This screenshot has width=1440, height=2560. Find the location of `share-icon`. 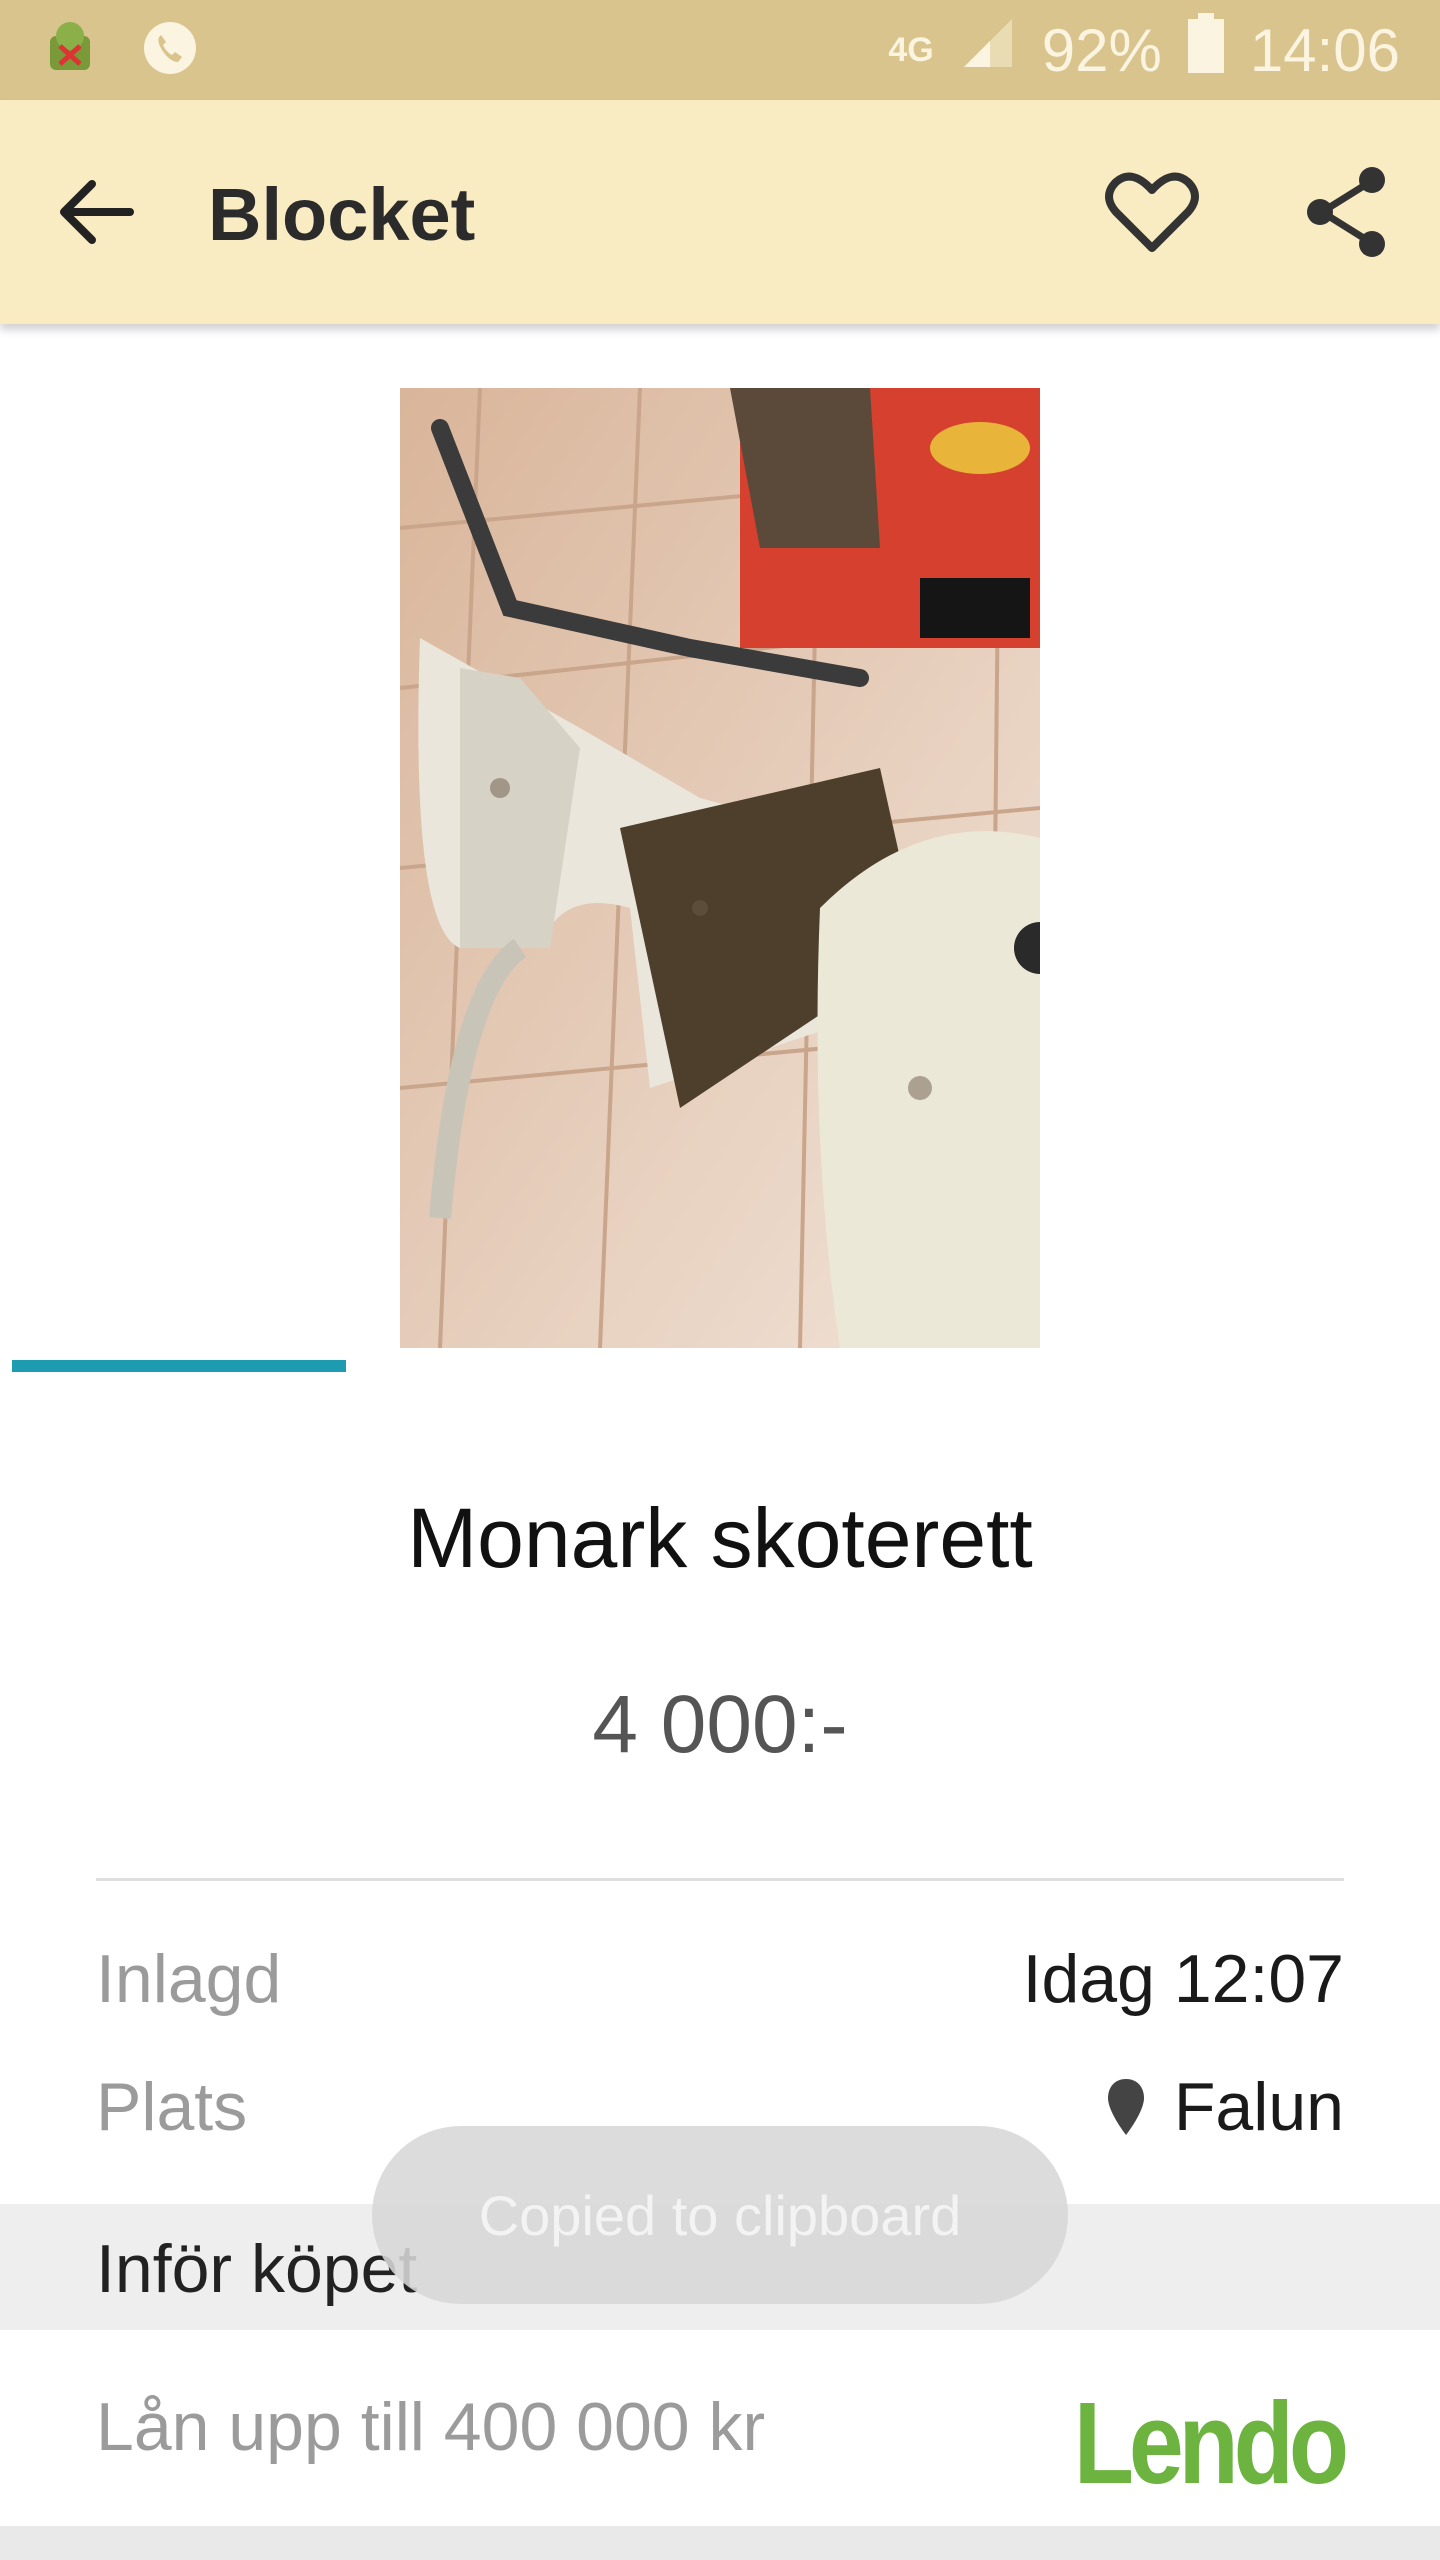

share-icon is located at coordinates (1346, 212).